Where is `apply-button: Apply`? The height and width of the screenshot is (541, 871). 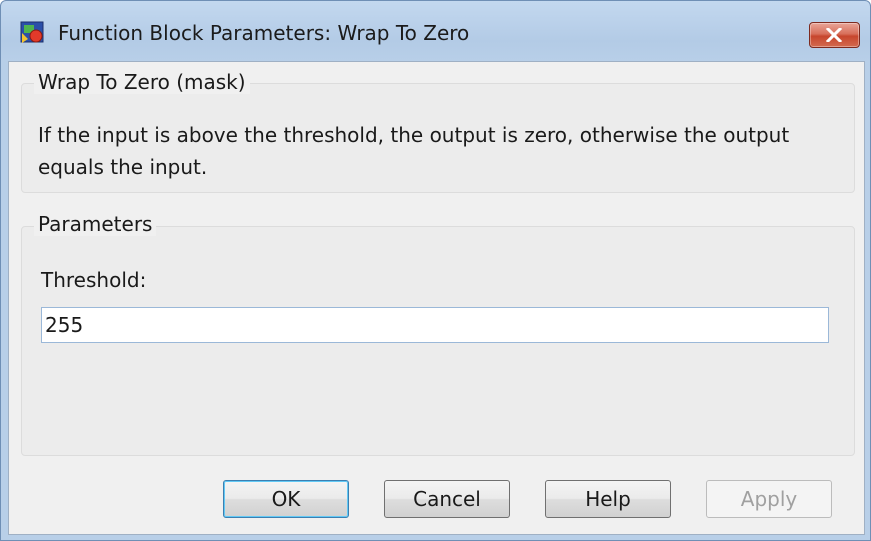
apply-button: Apply is located at coordinates (769, 499).